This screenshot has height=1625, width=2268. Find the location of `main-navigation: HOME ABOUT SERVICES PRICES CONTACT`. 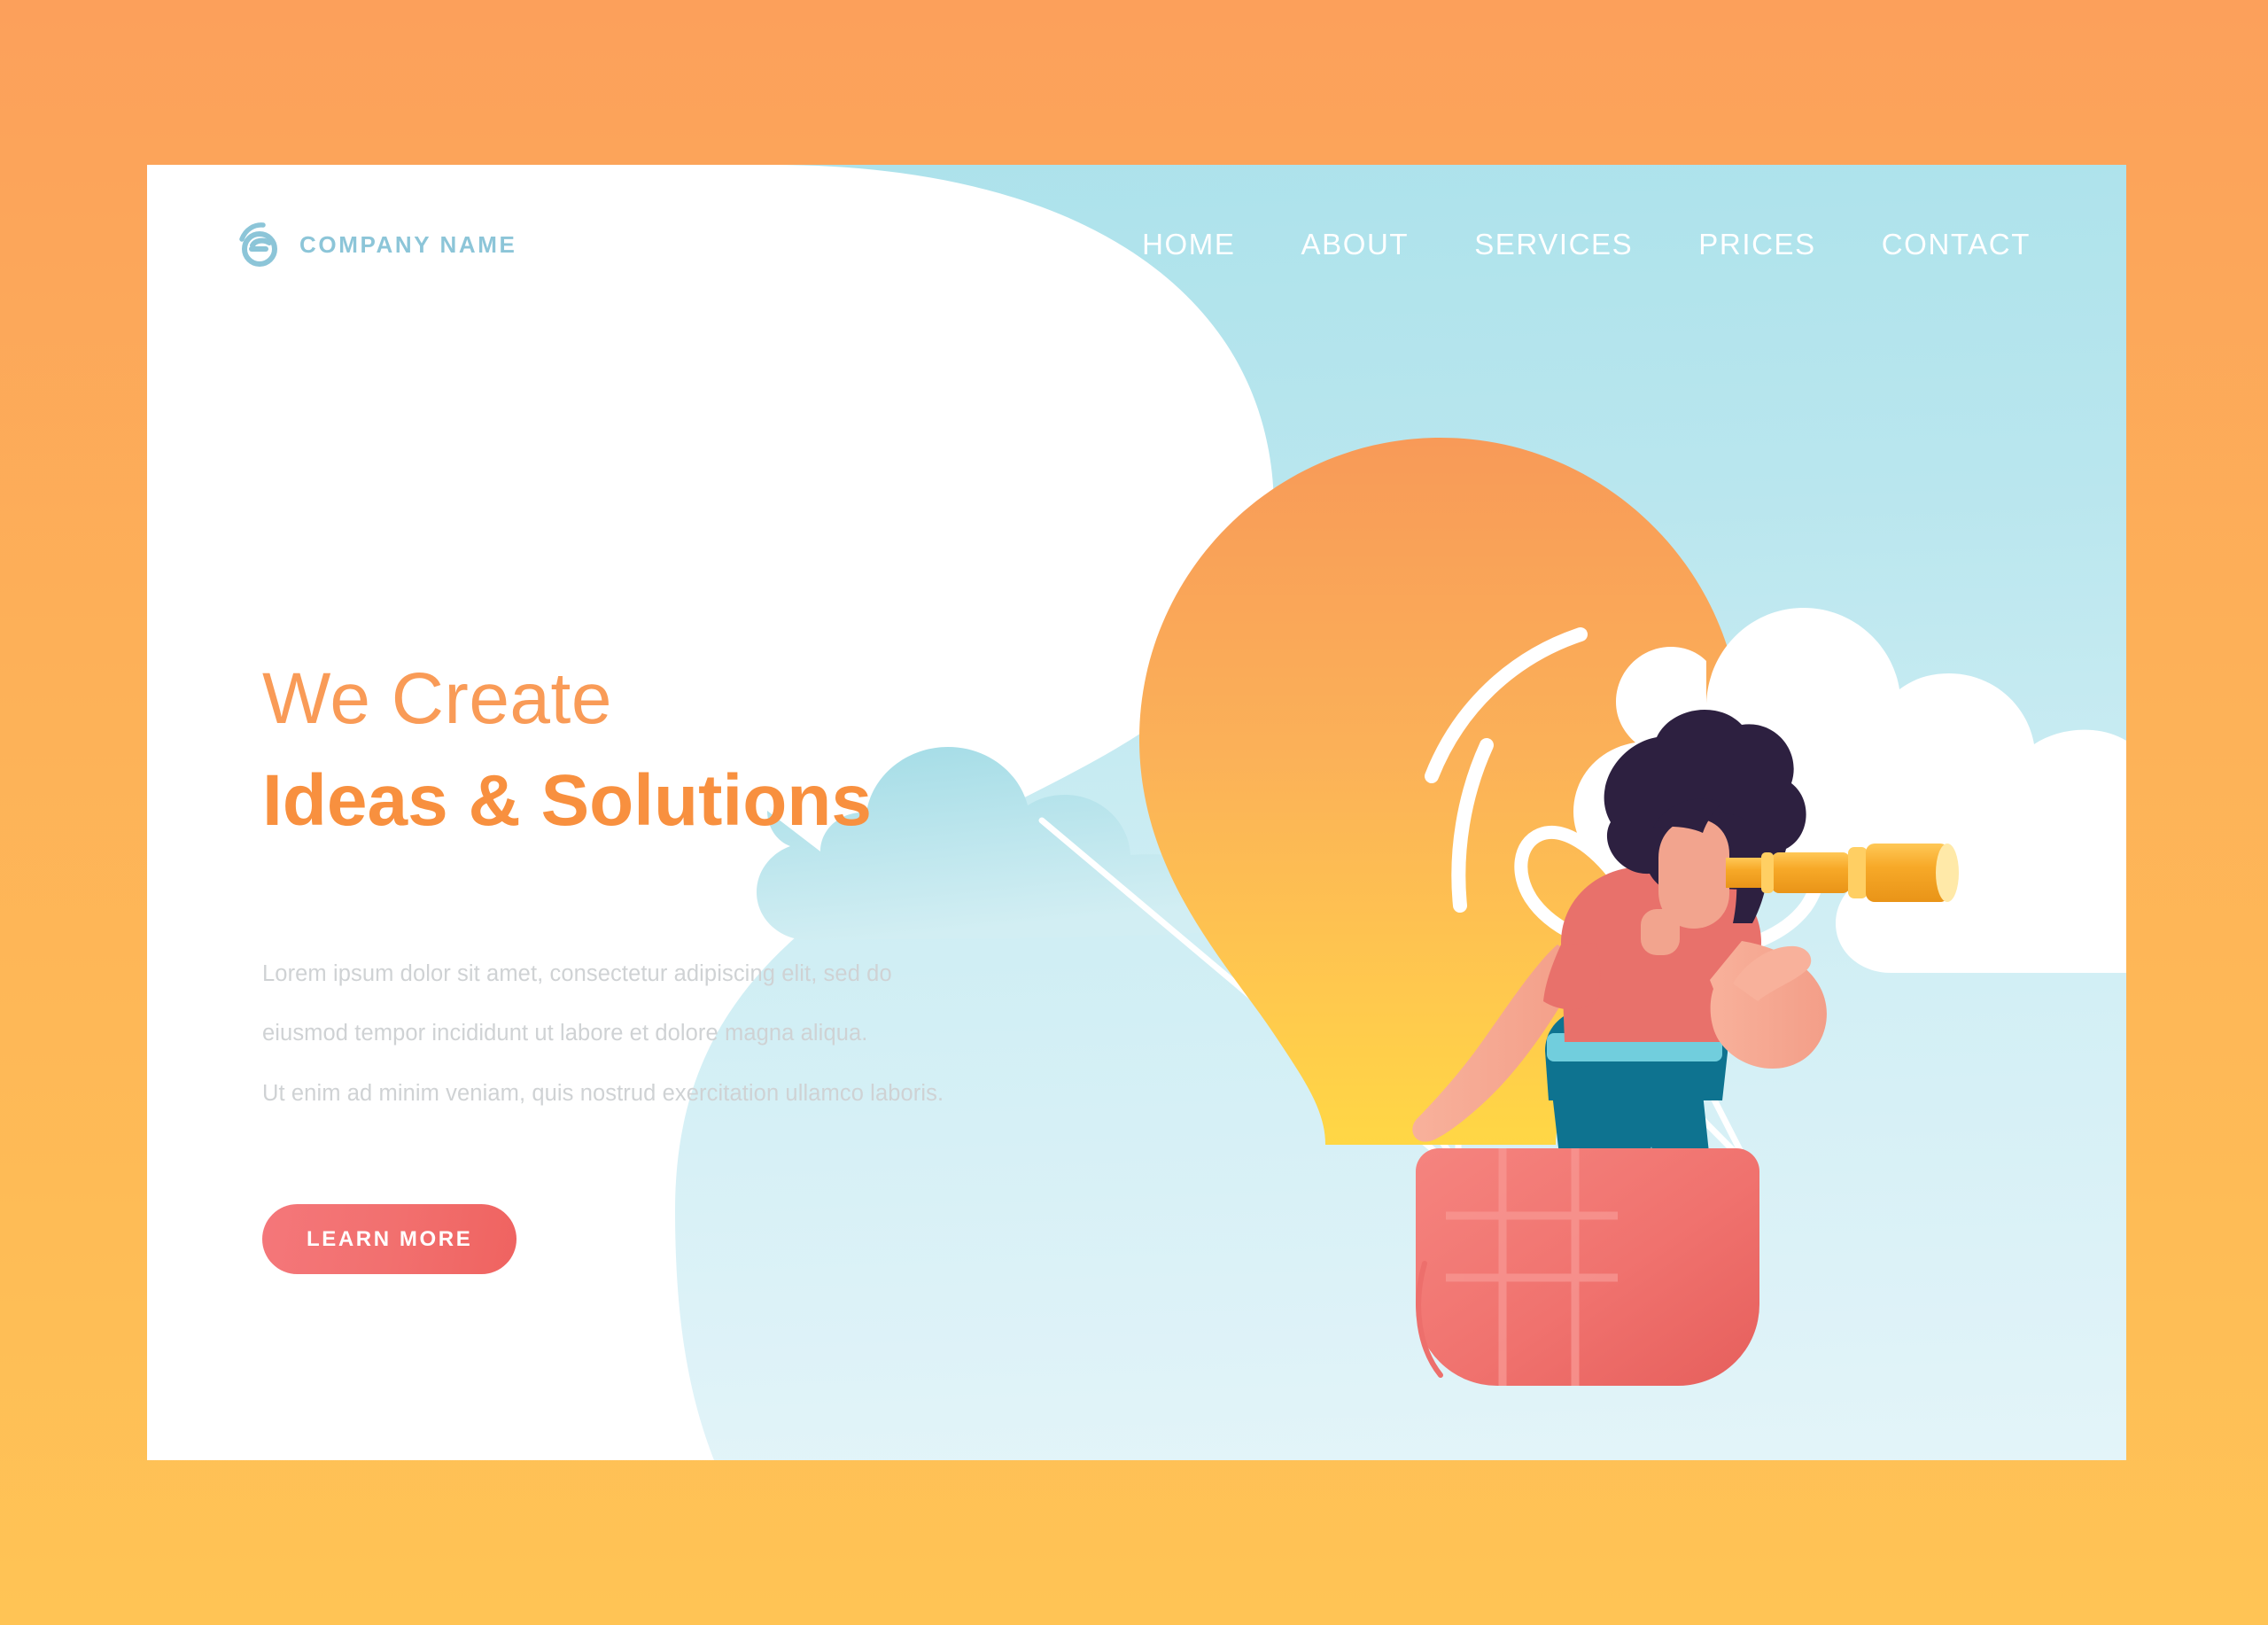

main-navigation: HOME ABOUT SERVICES PRICES CONTACT is located at coordinates (1586, 244).